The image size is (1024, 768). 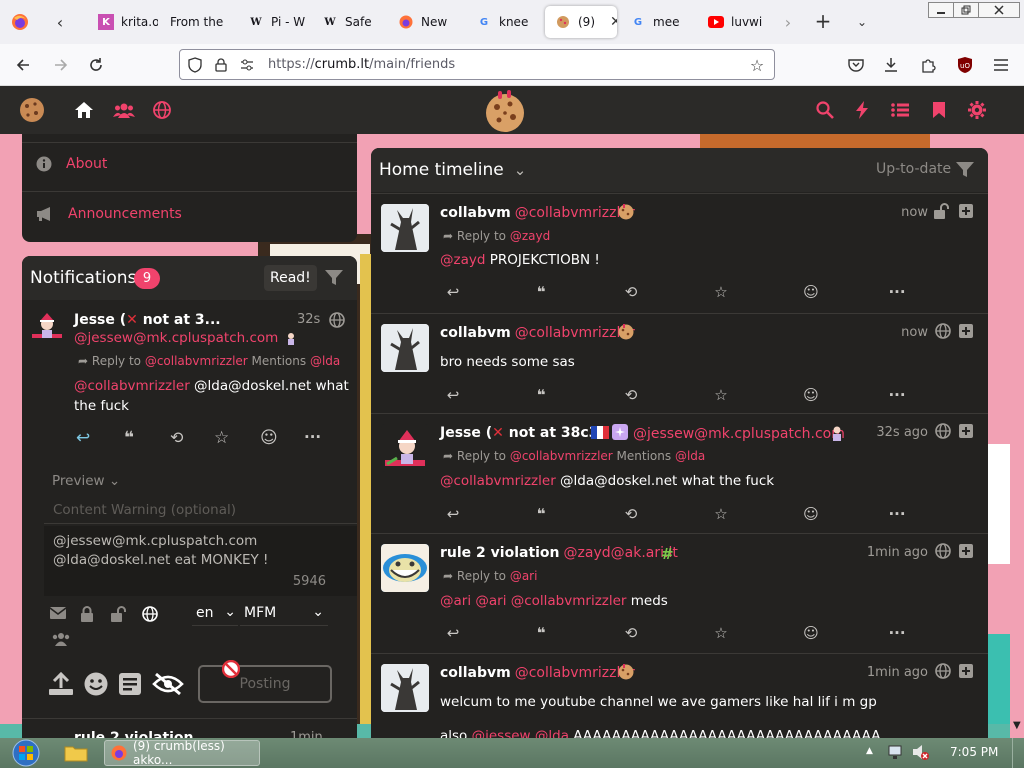 I want to click on upload-icon, so click(x=61, y=684).